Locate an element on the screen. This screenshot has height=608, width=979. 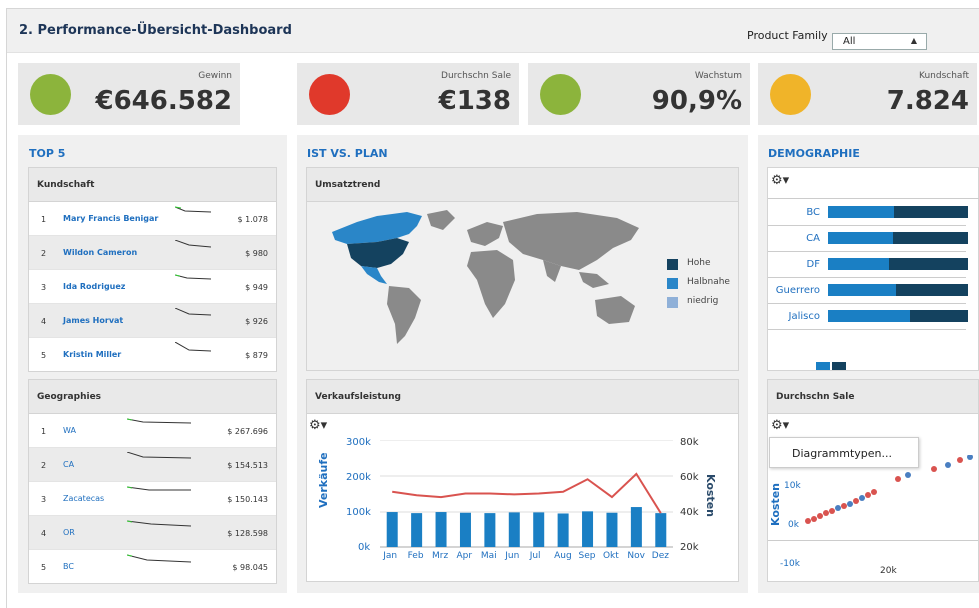
demographie-row: Guerrero is located at coordinates (868, 291).